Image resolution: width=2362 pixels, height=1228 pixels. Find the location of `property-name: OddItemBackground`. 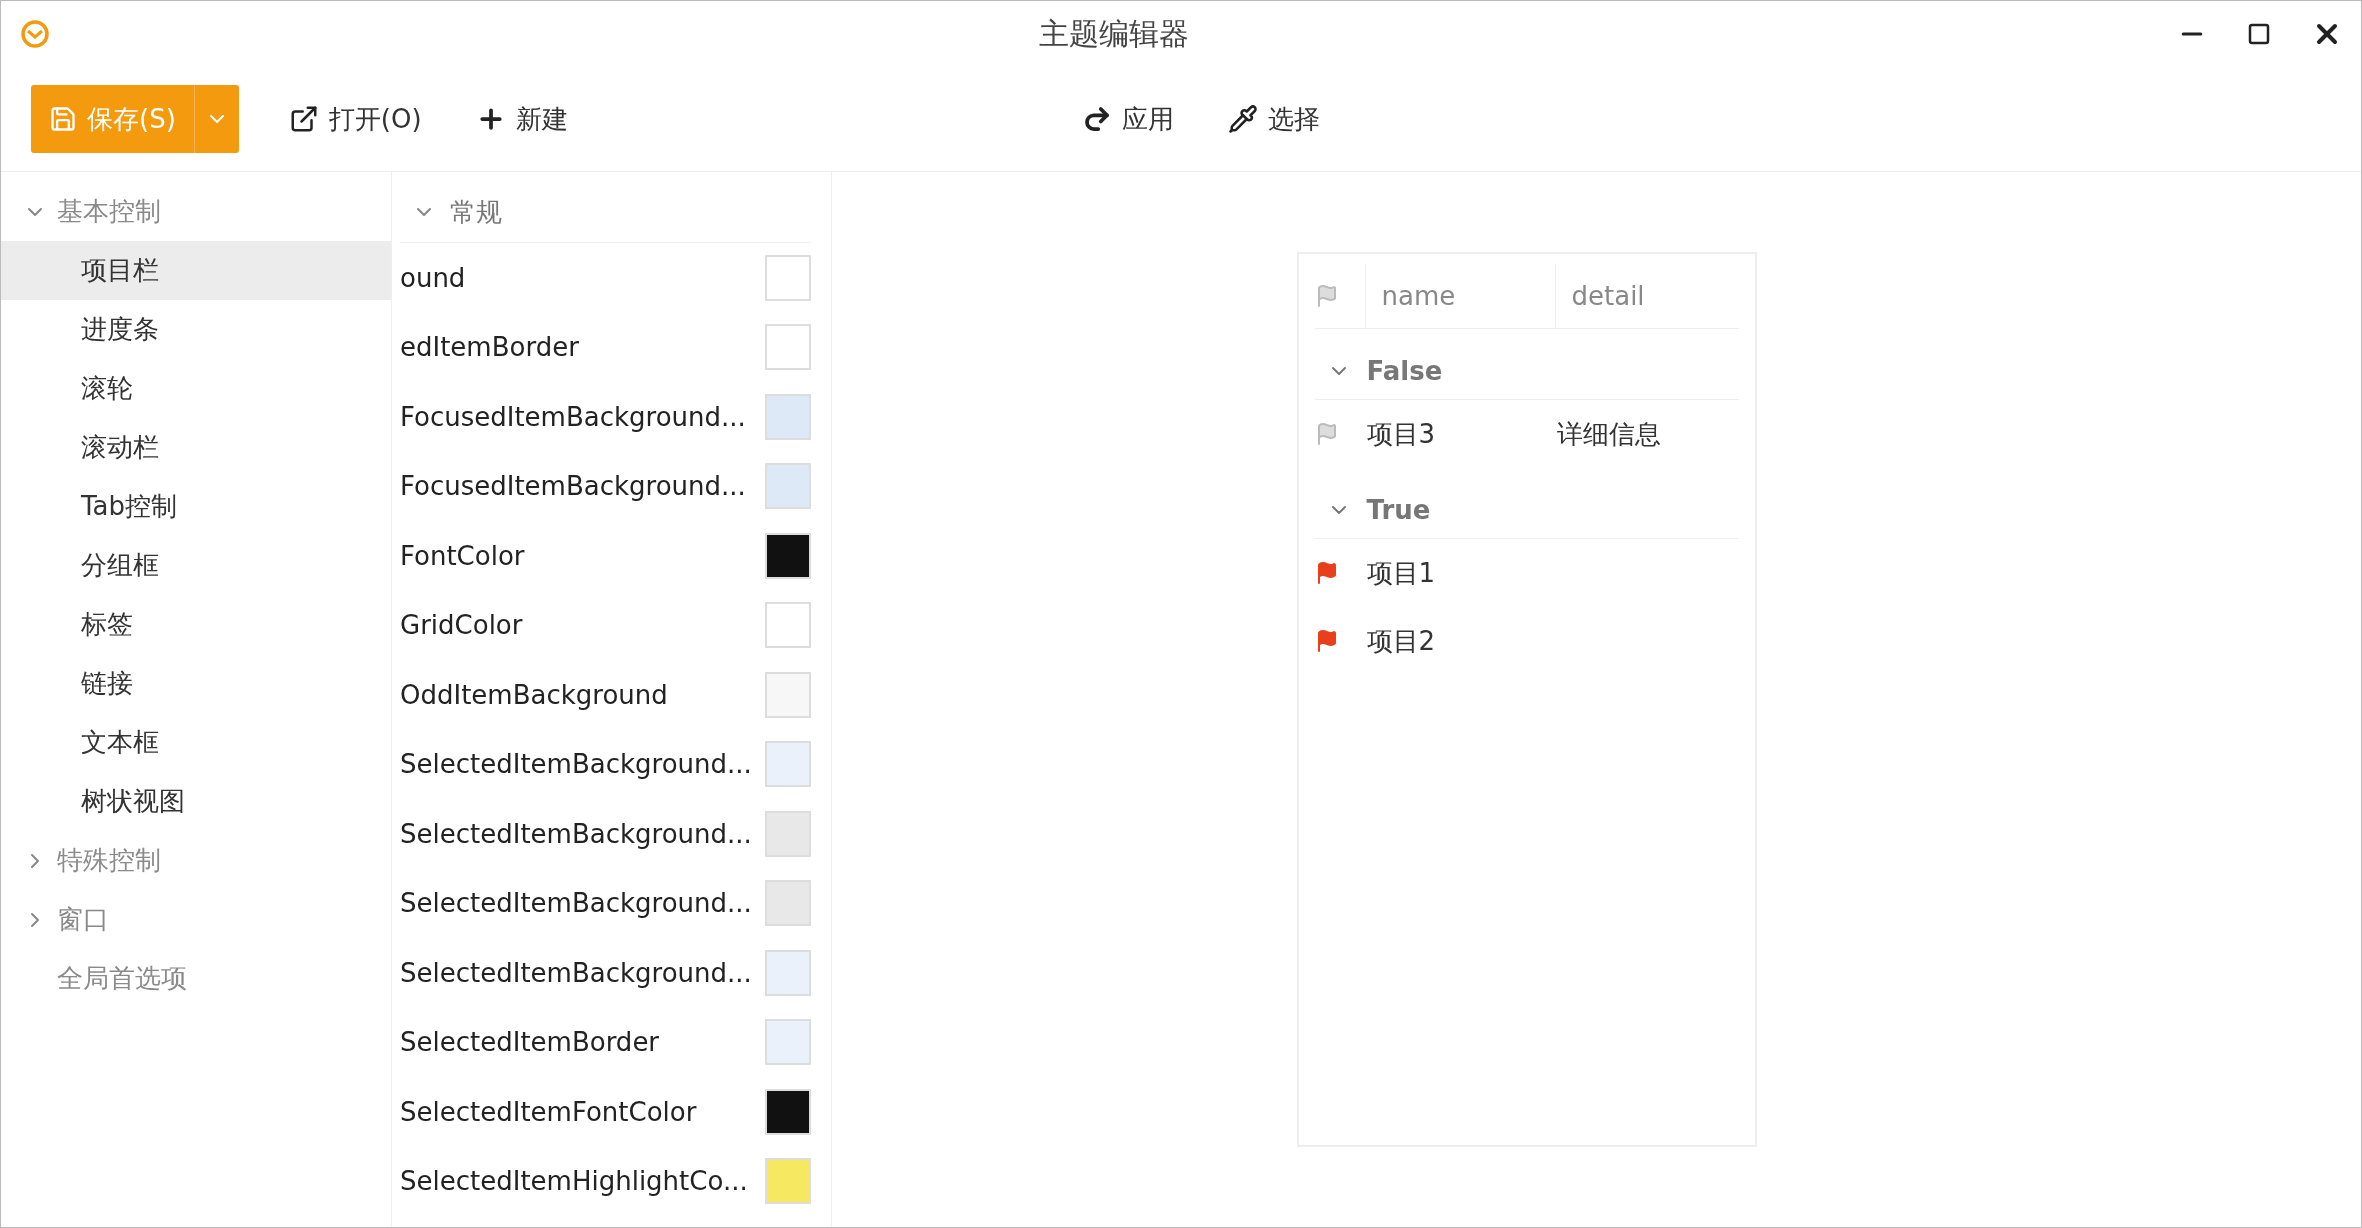

property-name: OddItemBackground is located at coordinates (534, 694).